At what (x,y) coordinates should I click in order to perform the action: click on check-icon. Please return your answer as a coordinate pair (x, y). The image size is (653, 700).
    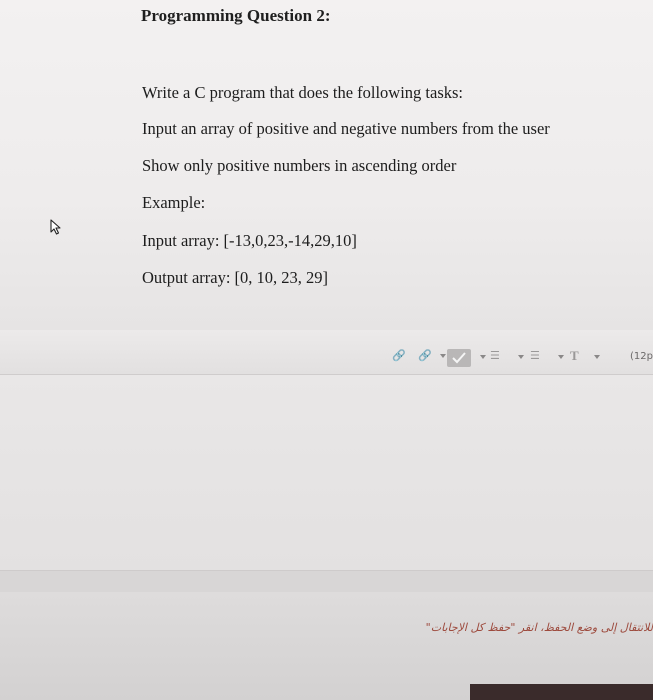
    Looking at the image, I should click on (459, 358).